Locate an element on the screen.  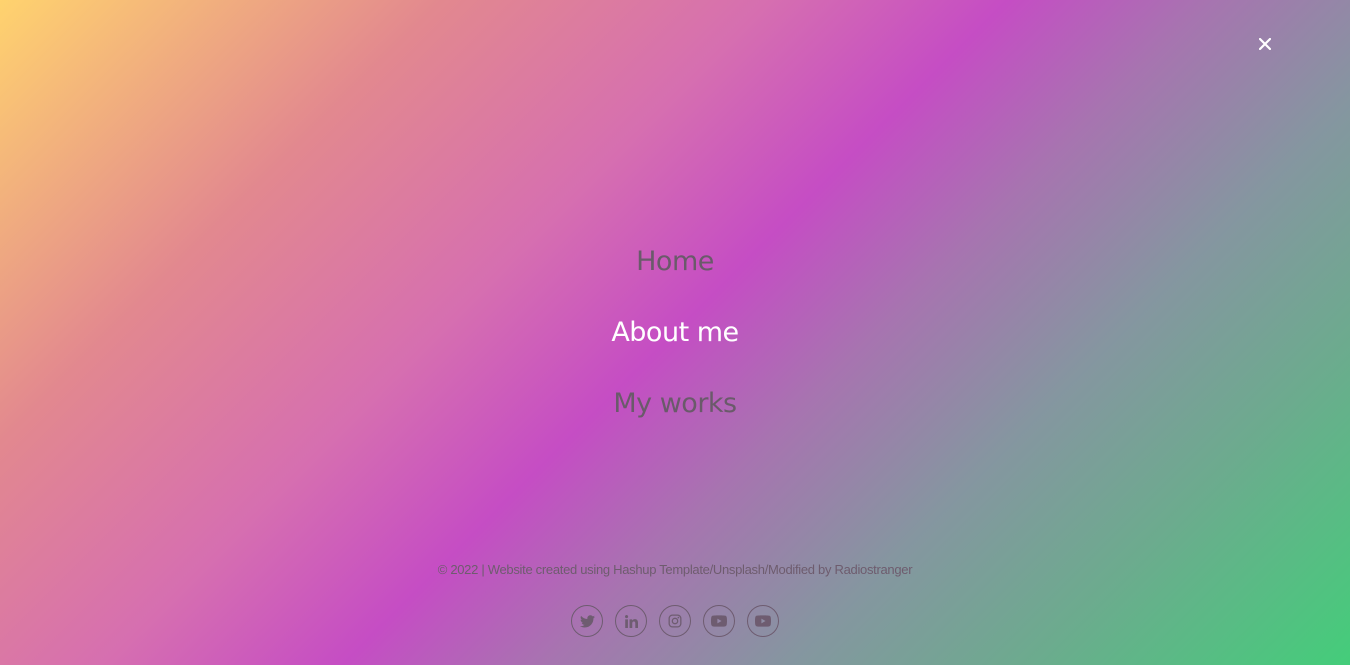
linkedin-link is located at coordinates (631, 621).